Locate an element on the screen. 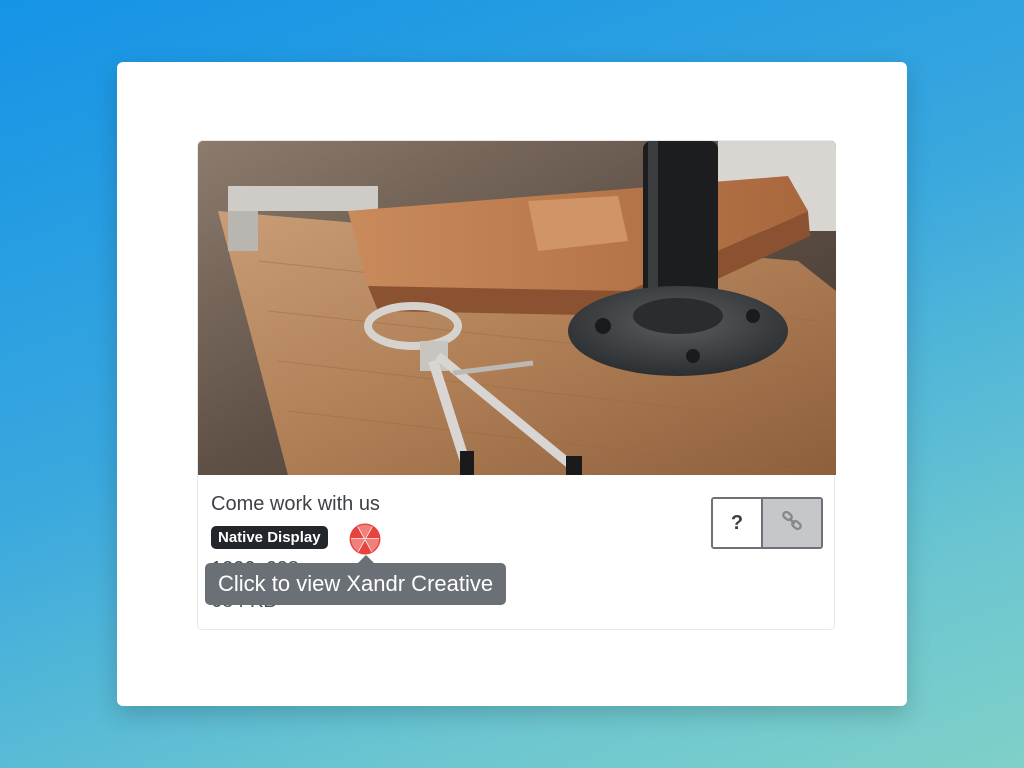 Image resolution: width=1024 pixels, height=768 pixels. help-button: ? is located at coordinates (738, 523).